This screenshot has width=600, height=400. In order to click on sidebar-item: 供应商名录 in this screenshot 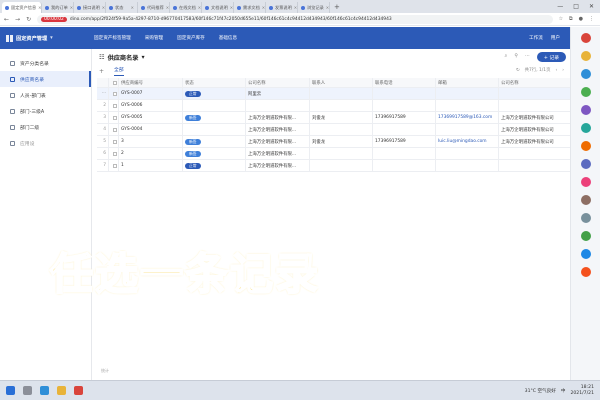, I will do `click(45, 79)`.